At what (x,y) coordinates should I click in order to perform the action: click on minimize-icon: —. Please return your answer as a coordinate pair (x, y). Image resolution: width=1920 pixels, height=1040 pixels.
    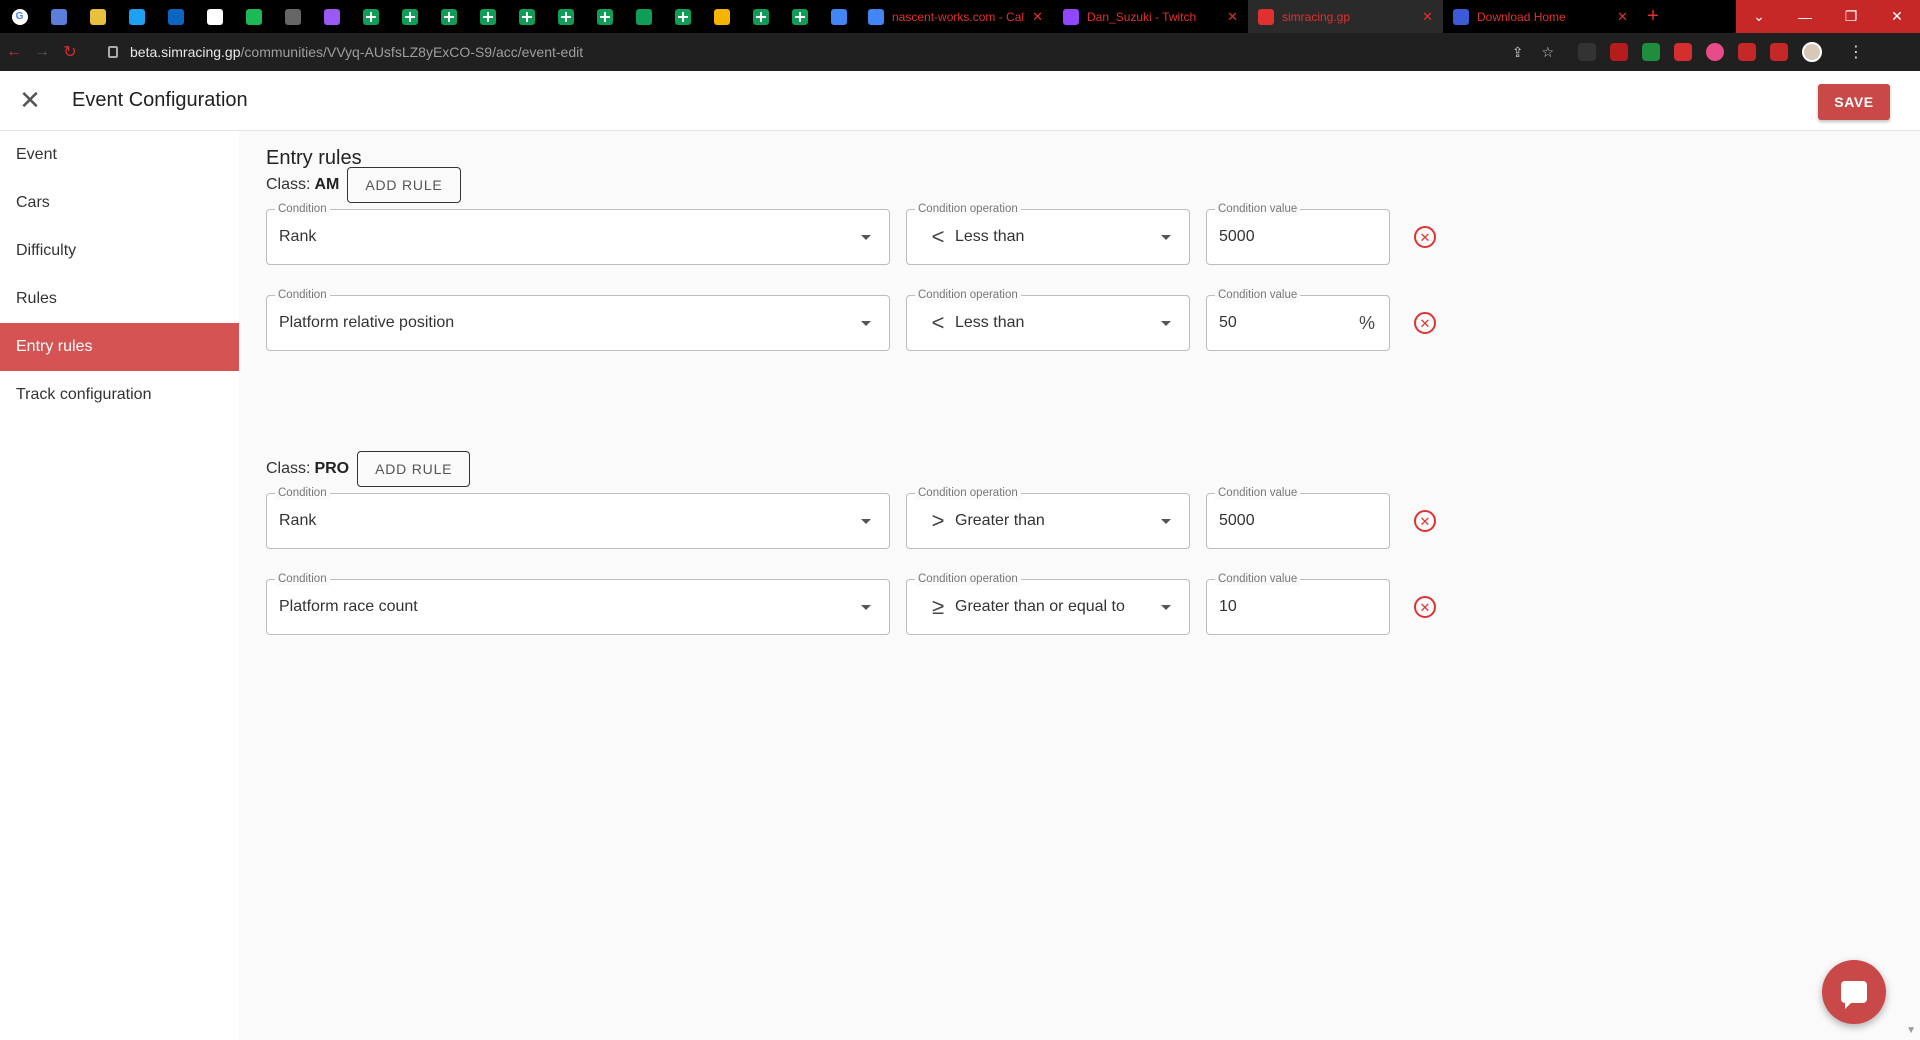
    Looking at the image, I should click on (1805, 16).